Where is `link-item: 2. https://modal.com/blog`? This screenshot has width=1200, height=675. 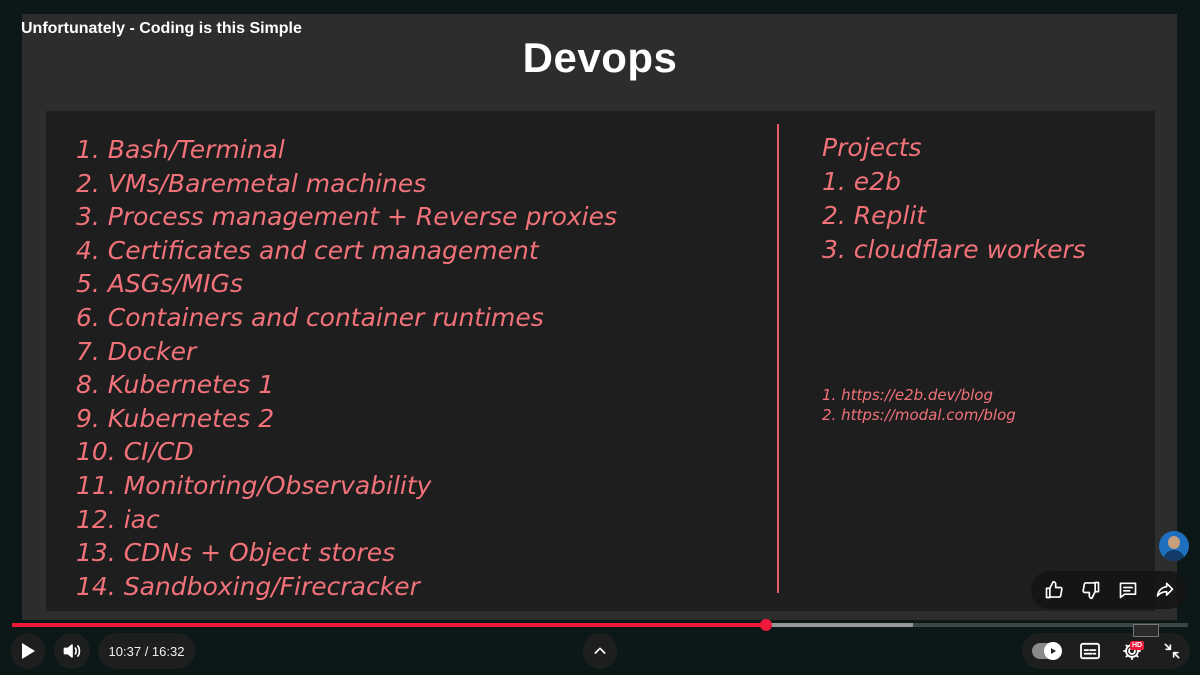
link-item: 2. https://modal.com/blog is located at coordinates (919, 415).